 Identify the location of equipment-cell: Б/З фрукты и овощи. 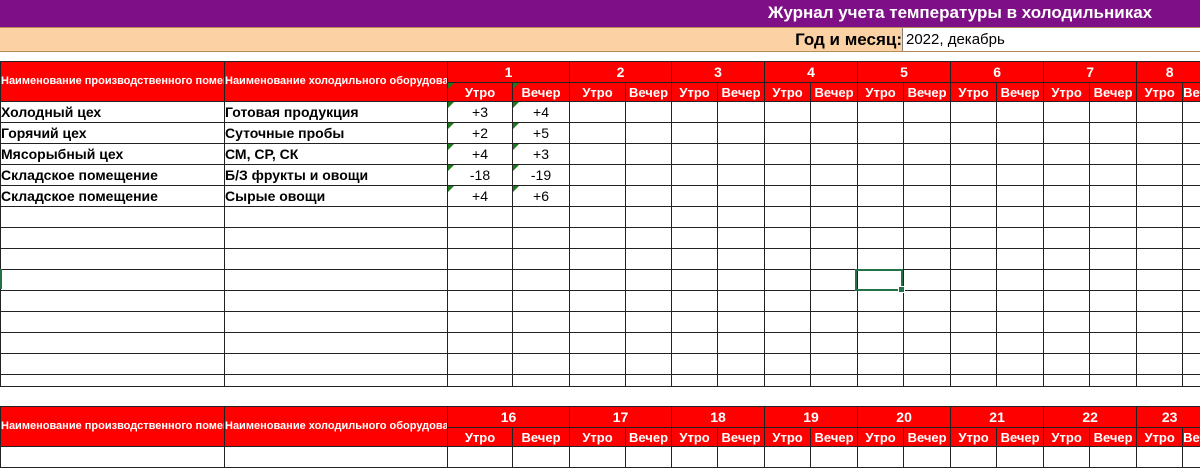
(336, 175).